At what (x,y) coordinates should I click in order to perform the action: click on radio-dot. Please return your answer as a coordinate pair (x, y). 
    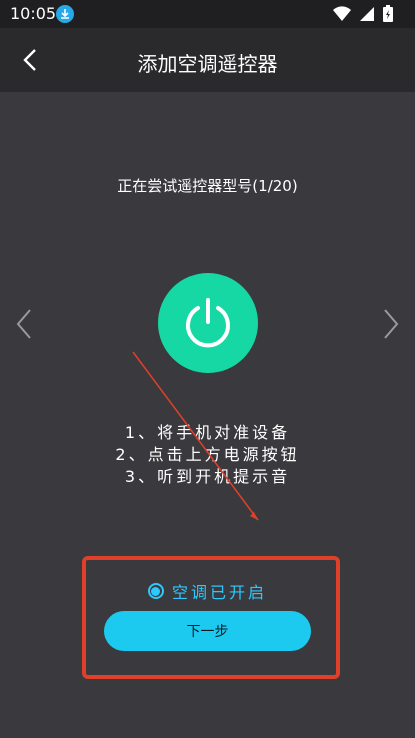
    Looking at the image, I should click on (156, 591).